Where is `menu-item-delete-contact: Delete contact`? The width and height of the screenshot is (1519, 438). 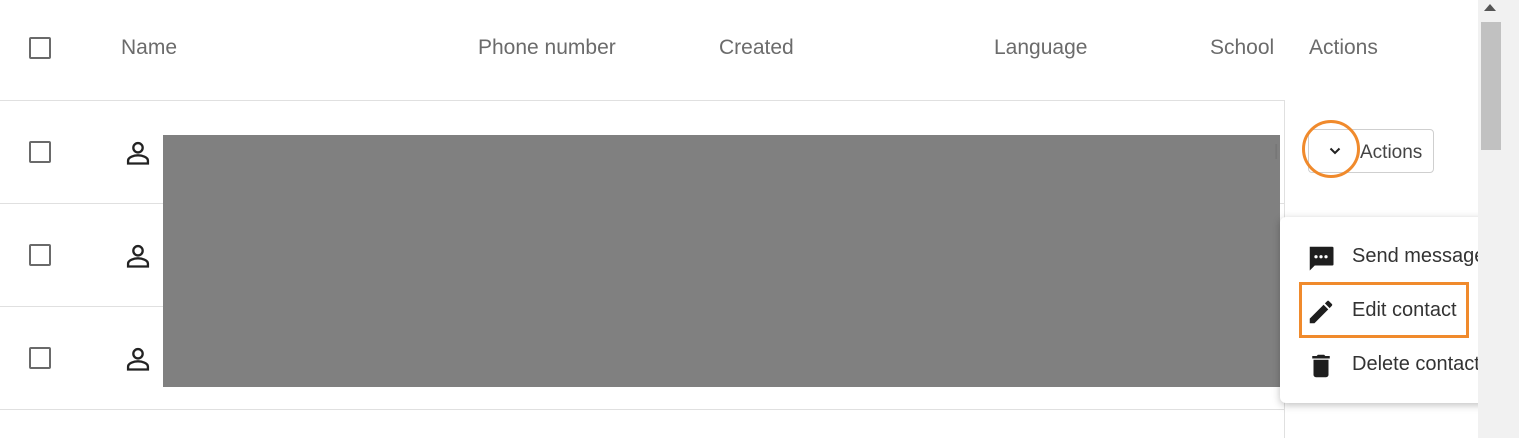 menu-item-delete-contact: Delete contact is located at coordinates (1391, 365).